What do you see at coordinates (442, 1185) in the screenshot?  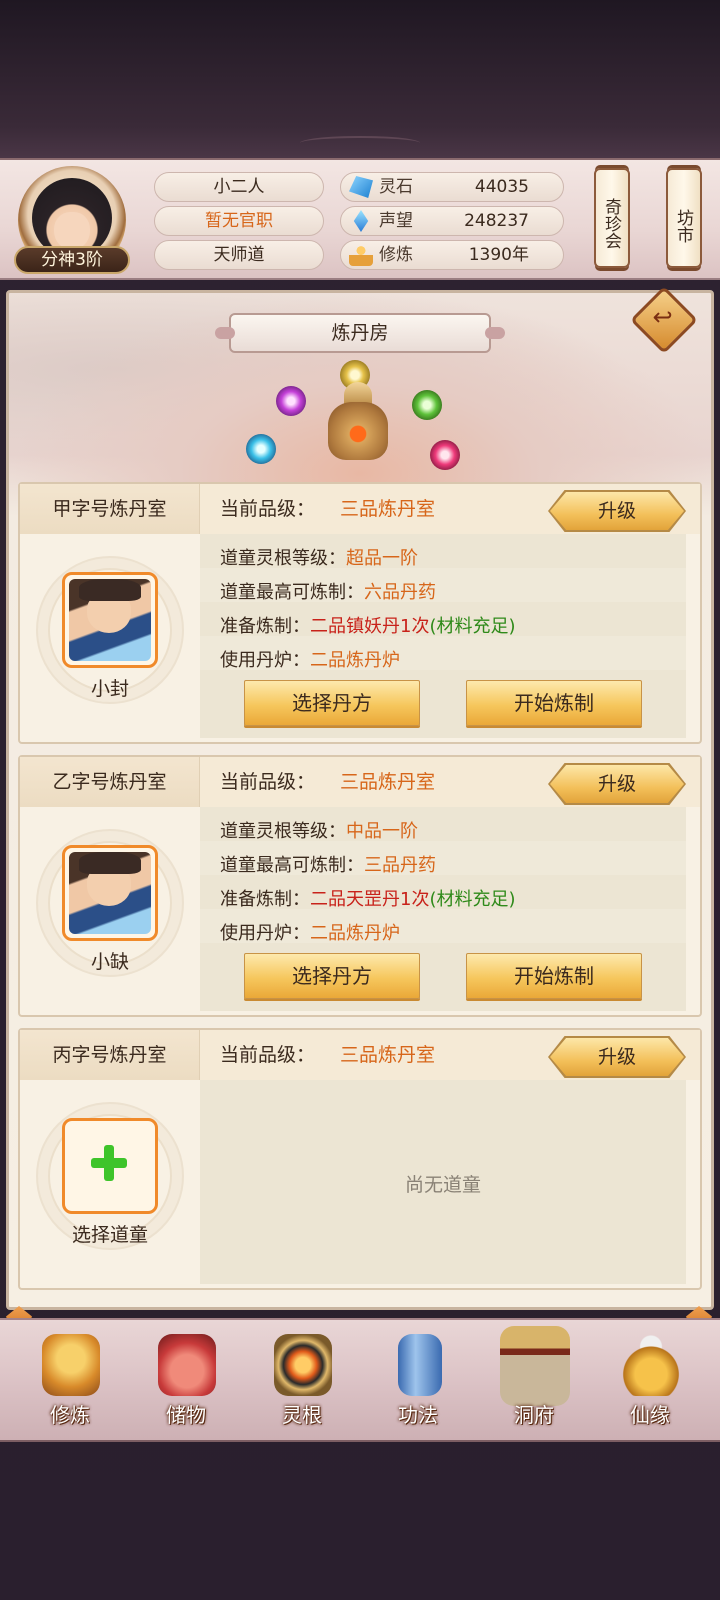 I see `empty-state-text: 尚无道童` at bounding box center [442, 1185].